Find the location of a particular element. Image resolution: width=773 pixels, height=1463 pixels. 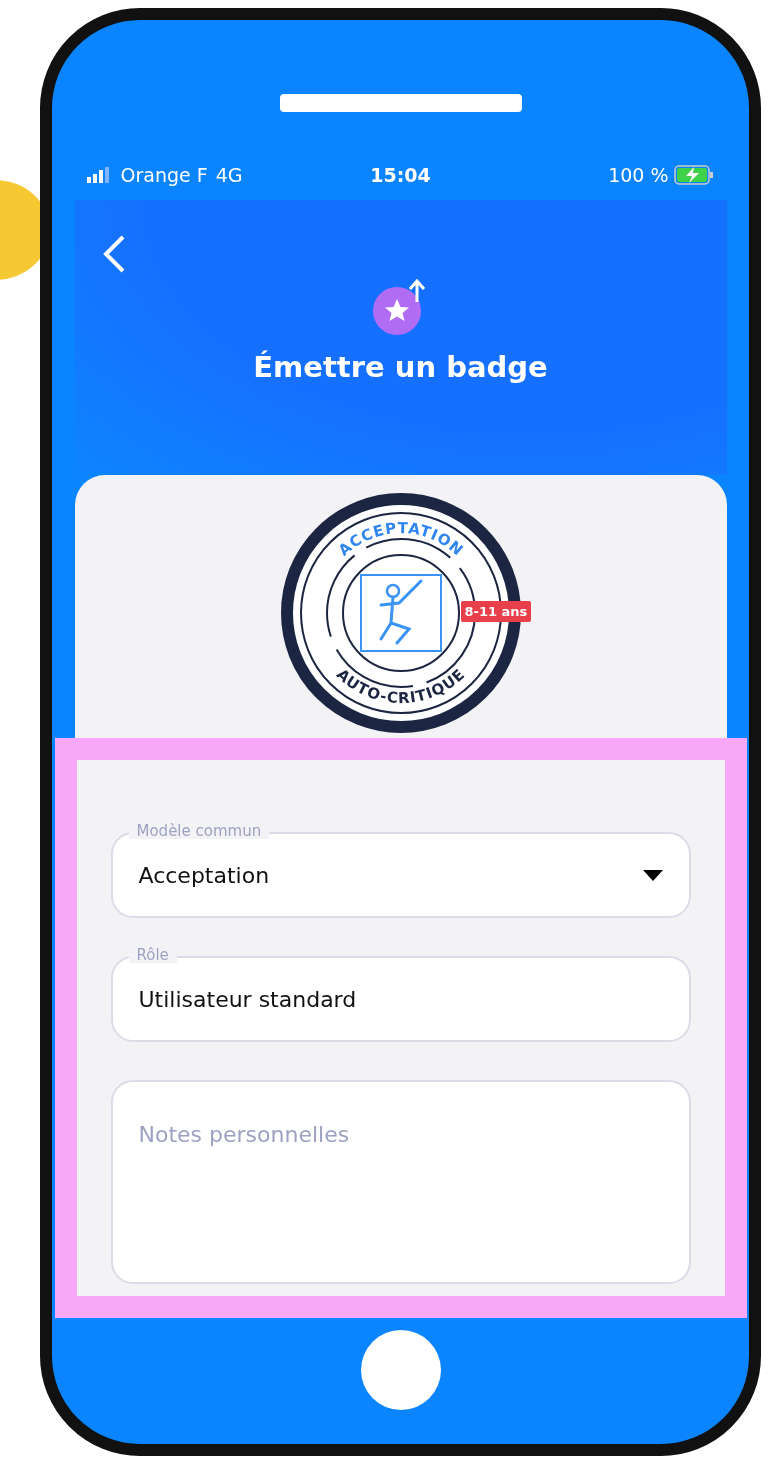

network-text: 4G is located at coordinates (229, 175).